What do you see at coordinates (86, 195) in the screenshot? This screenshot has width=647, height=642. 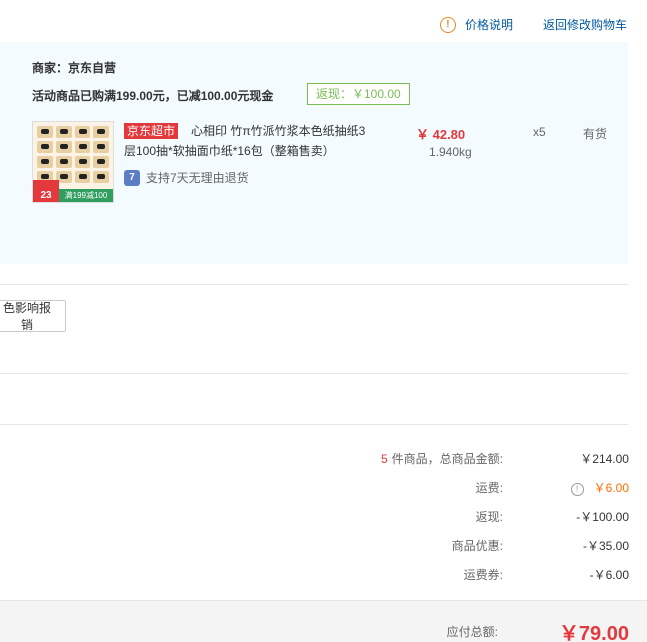 I see `image-promo-banner: 满199减100` at bounding box center [86, 195].